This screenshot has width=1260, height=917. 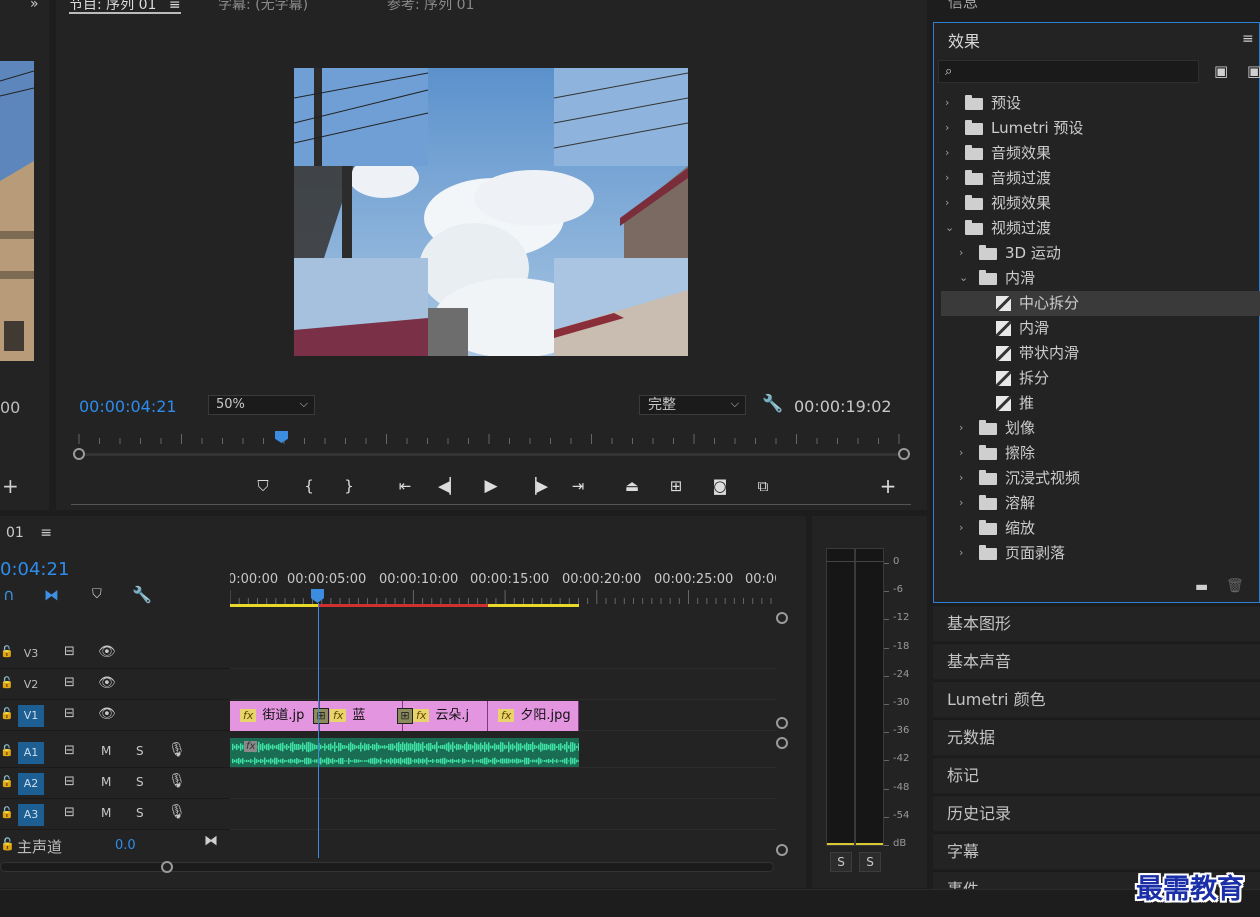 I want to click on trash-icon: 🗑, so click(x=1235, y=586).